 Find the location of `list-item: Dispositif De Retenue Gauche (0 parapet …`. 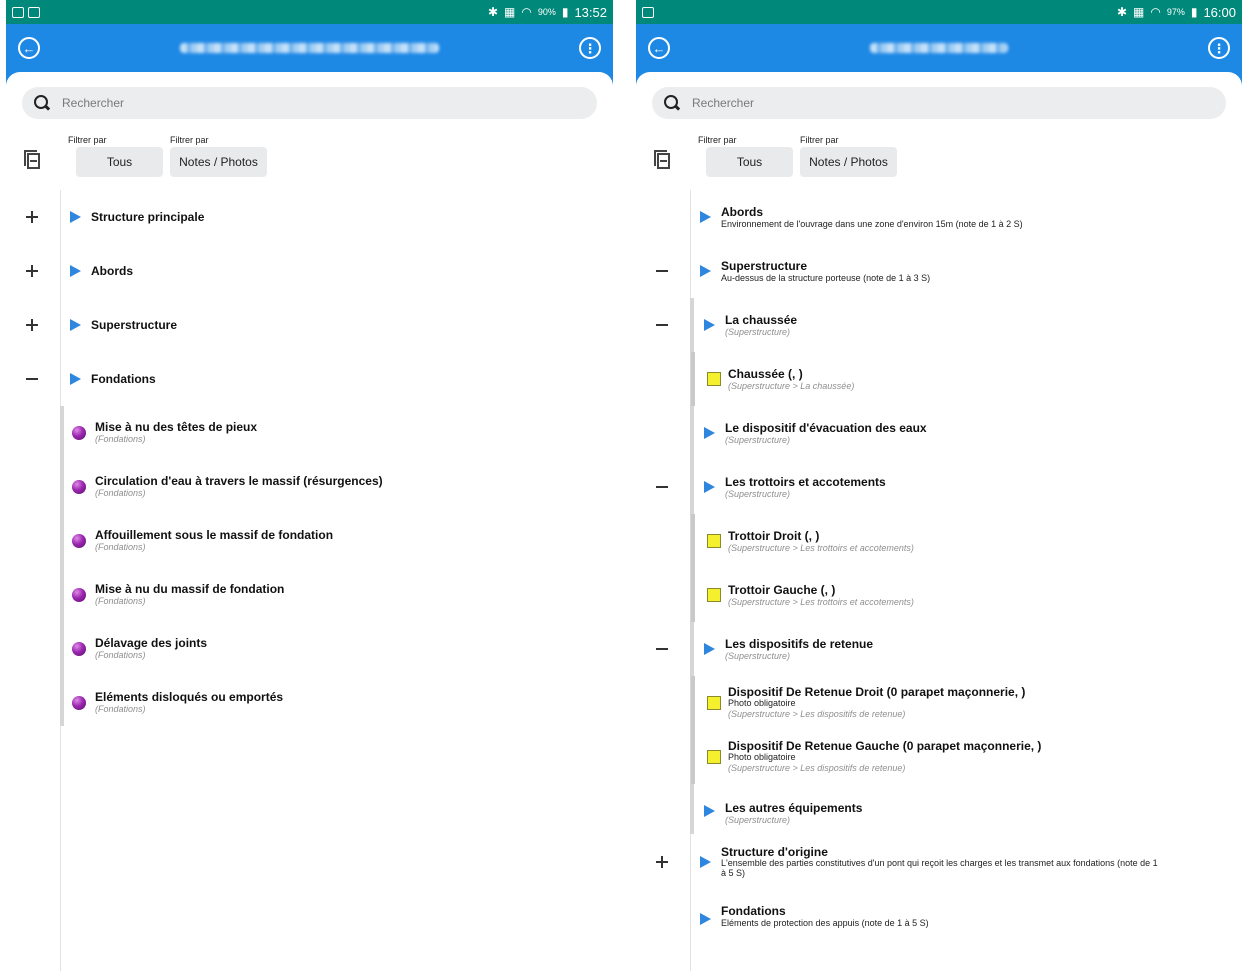

list-item: Dispositif De Retenue Gauche (0 parapet … is located at coordinates (939, 757).